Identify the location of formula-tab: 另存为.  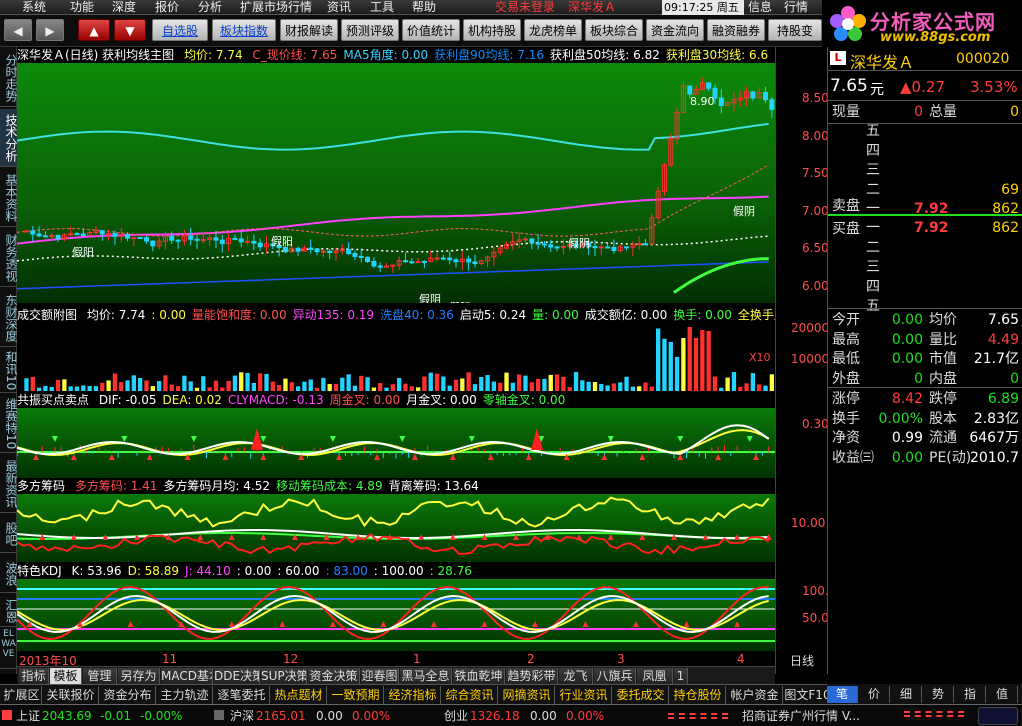
(139, 676).